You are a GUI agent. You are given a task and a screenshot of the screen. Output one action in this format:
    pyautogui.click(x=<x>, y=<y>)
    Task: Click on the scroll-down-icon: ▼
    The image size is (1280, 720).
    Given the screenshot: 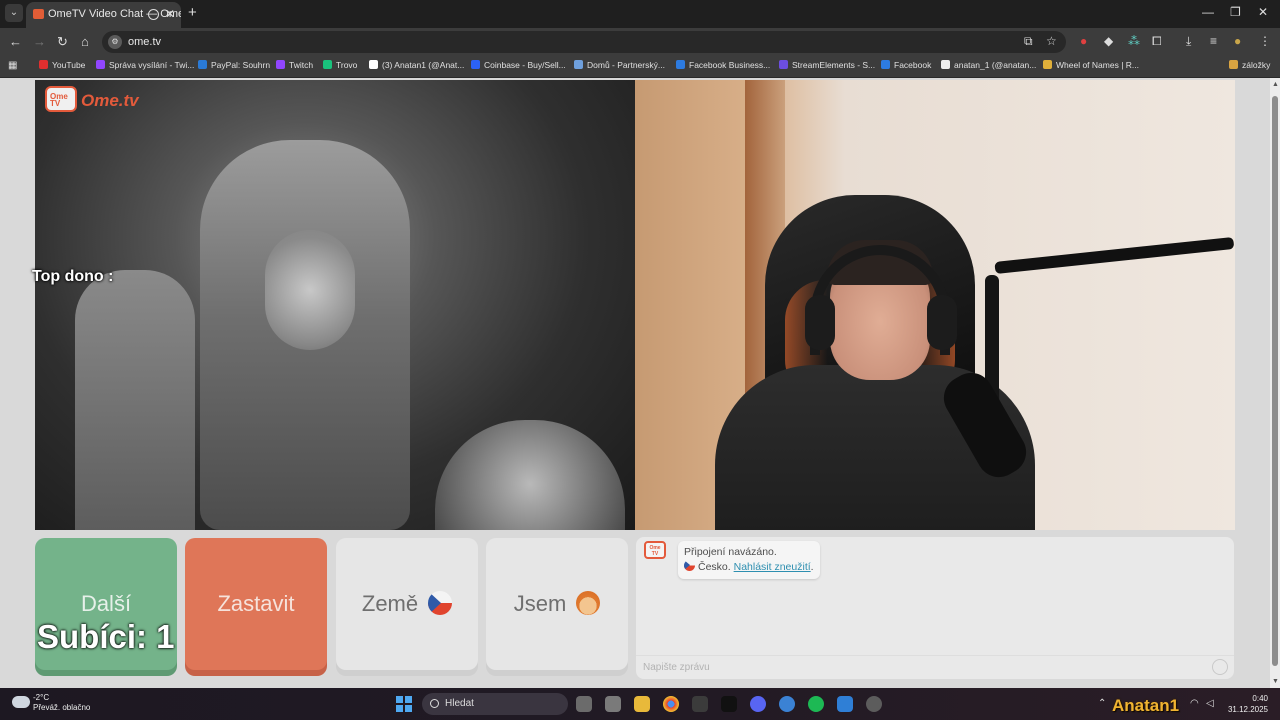 What is the action you would take?
    pyautogui.click(x=1275, y=681)
    